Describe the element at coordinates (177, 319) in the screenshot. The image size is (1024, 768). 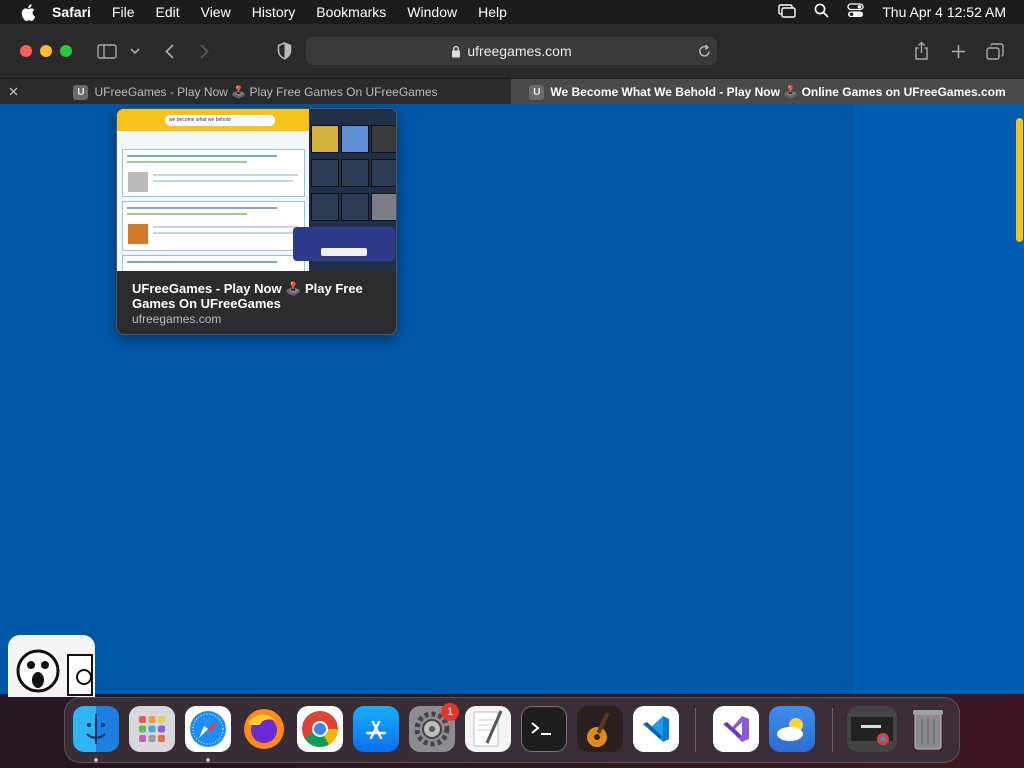
I see `tab-preview-domain: ufreegames.com` at that location.